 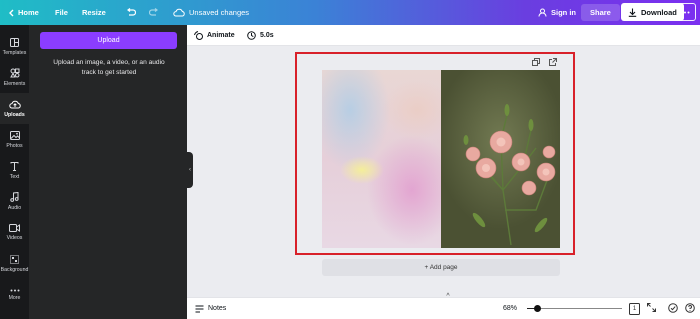 I want to click on chevron-left-icon: ‹, so click(x=190, y=170).